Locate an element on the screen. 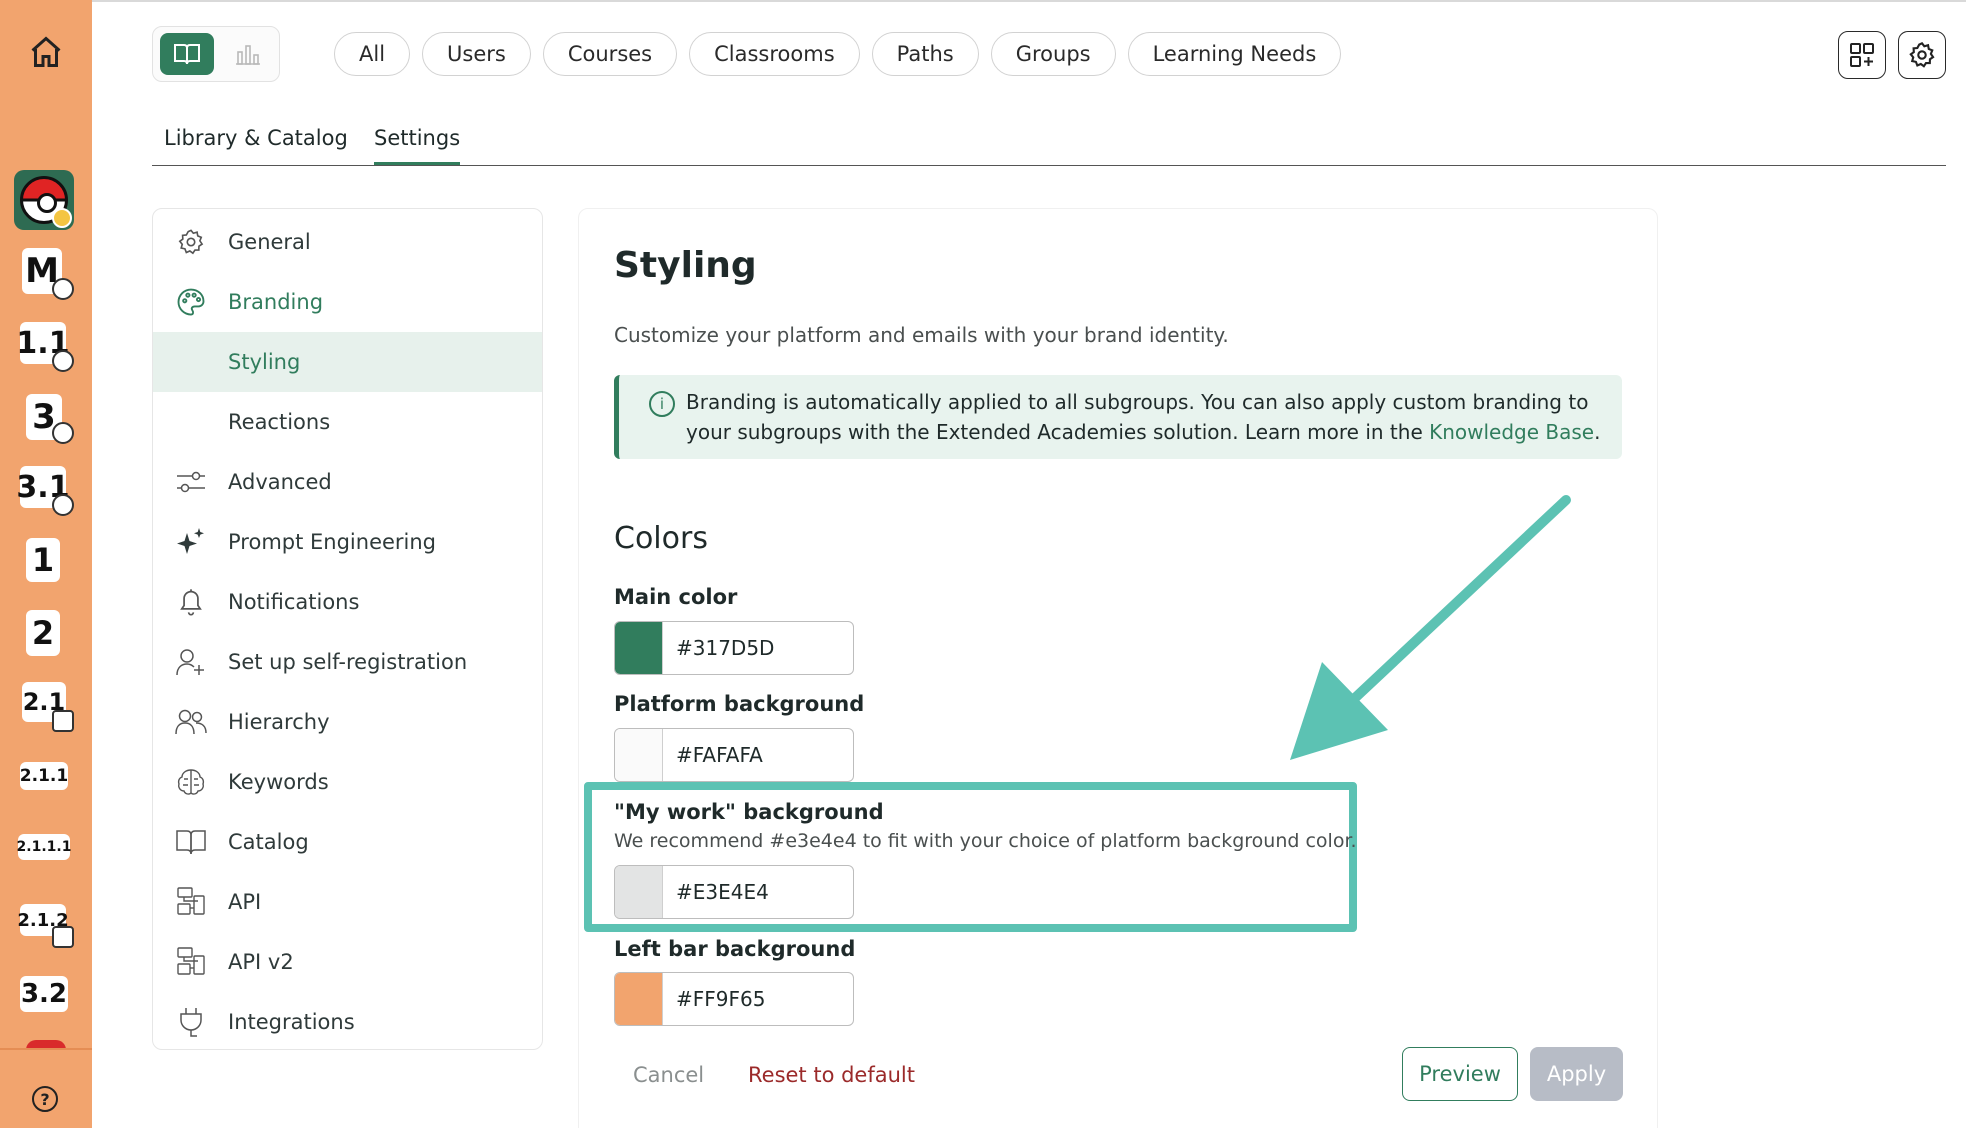 The image size is (1966, 1128). pill-users: Users is located at coordinates (476, 54).